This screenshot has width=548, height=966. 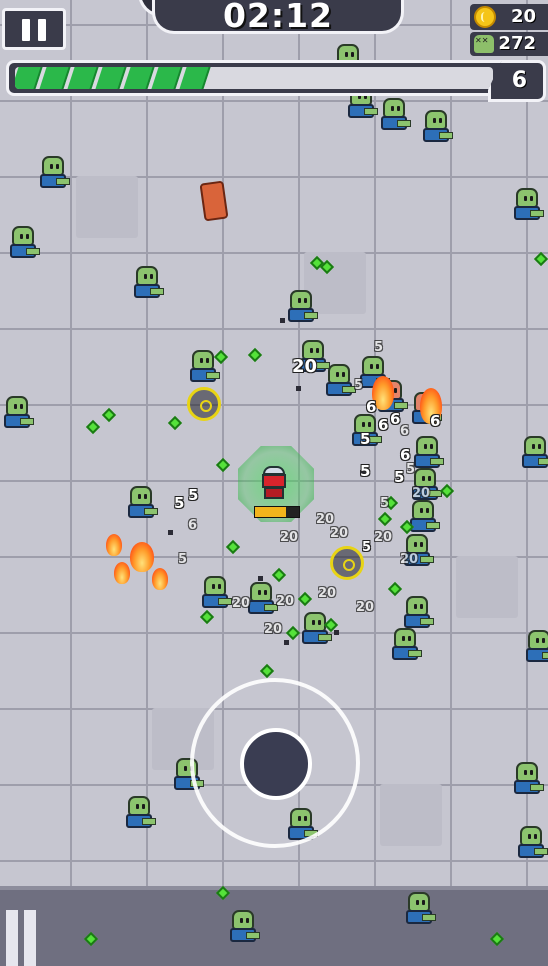 I want to click on coin-counter: 20, so click(x=509, y=17).